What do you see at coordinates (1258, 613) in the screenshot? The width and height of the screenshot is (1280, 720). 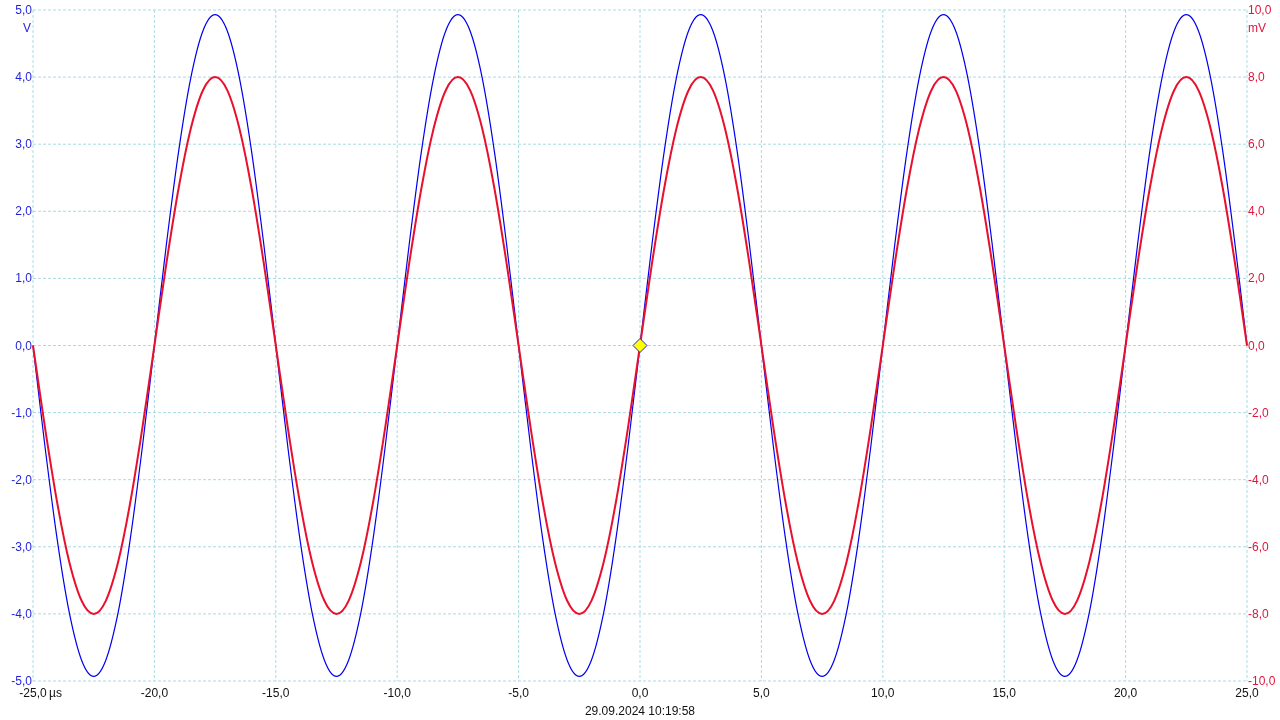 I see `secondary-axis-label: -8,0` at bounding box center [1258, 613].